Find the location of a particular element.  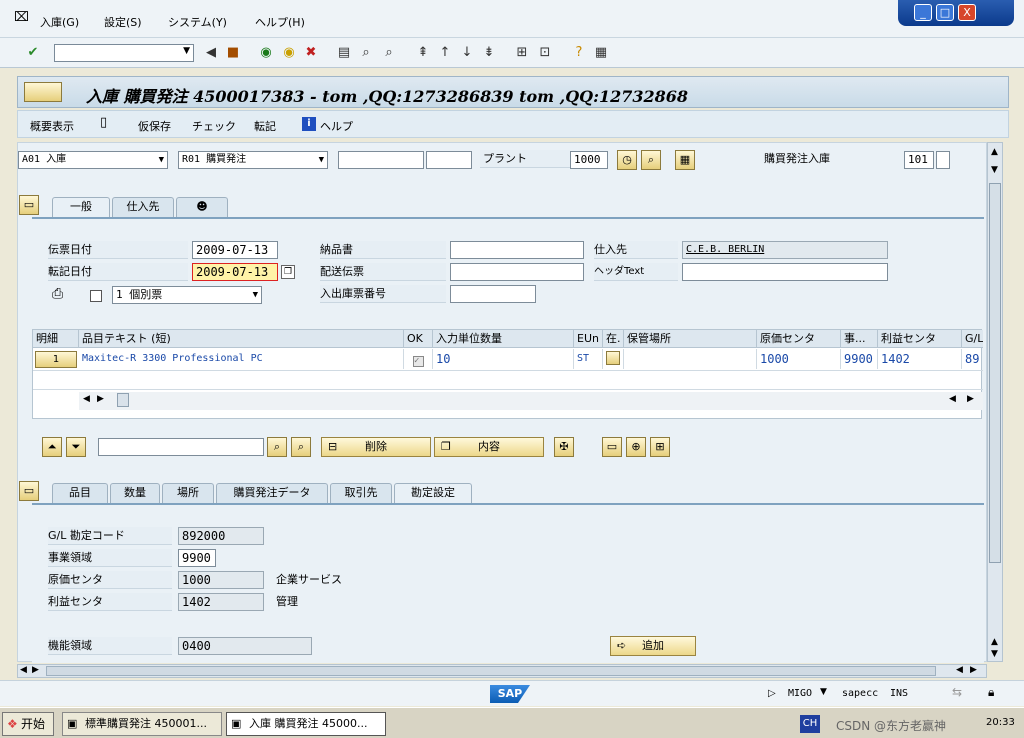

cell-gl: 89 is located at coordinates (972, 359).